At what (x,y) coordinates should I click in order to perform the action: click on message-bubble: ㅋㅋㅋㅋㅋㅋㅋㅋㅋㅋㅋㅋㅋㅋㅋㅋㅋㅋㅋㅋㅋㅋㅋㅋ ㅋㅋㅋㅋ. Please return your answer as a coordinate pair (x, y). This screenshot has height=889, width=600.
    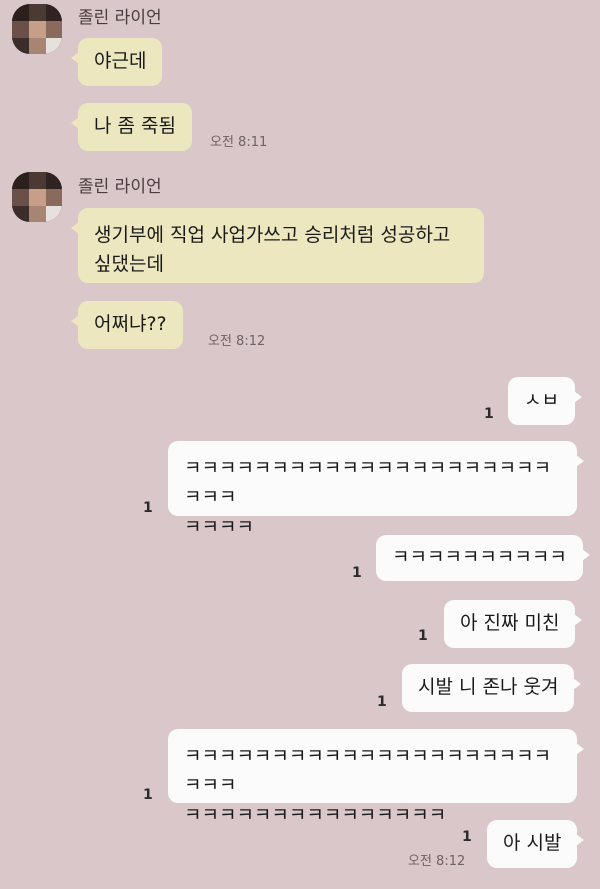
    Looking at the image, I should click on (376, 489).